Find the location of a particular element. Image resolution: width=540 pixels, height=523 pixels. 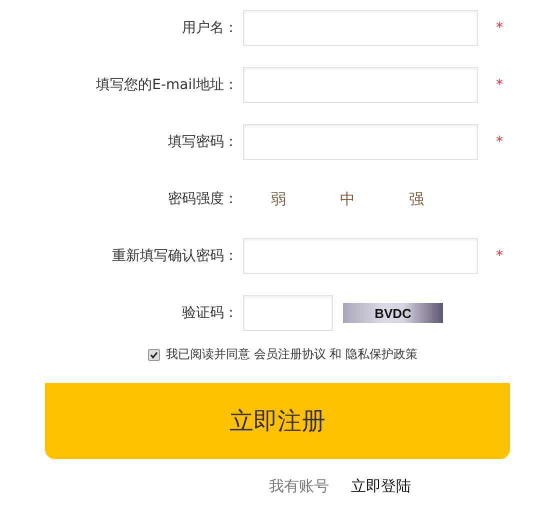

agree-checkbox is located at coordinates (154, 354).